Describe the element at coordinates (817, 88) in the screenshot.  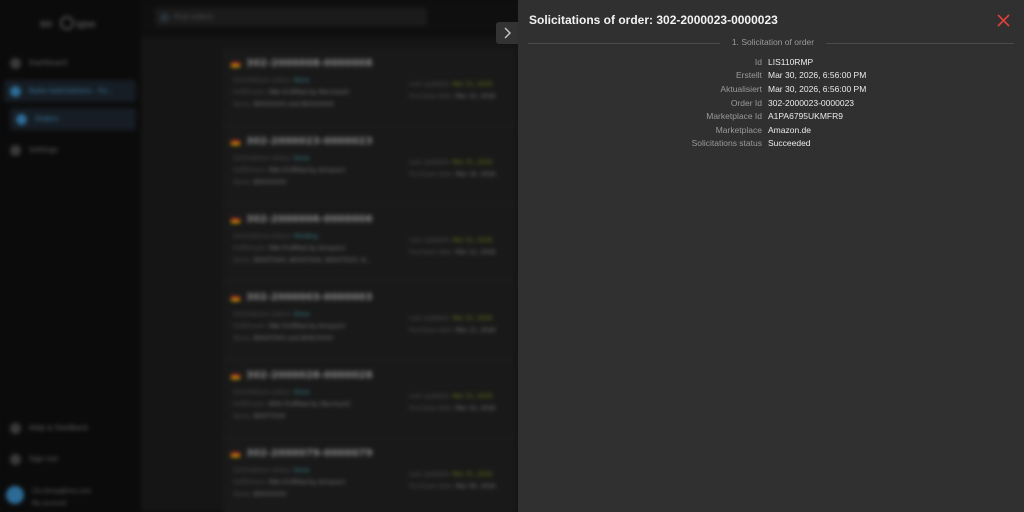
I see `field-value: Mar 30, 2026, 6:56:00 PM` at that location.